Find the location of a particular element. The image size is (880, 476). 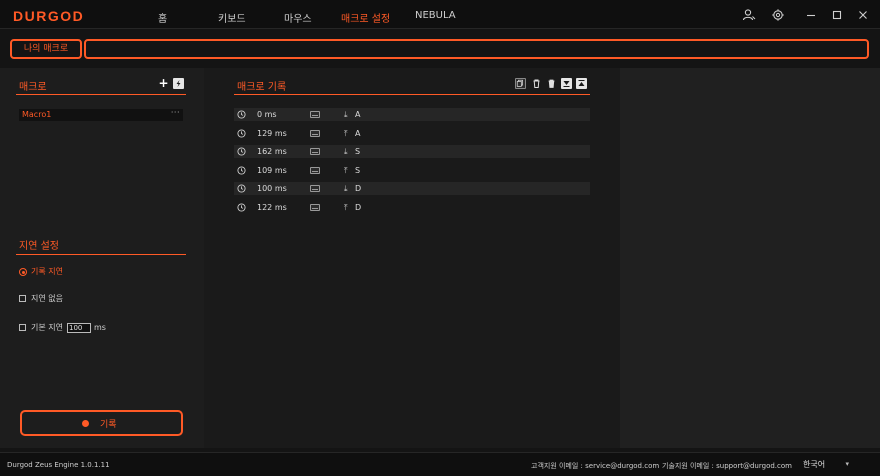

macro-list-title: 매크로 is located at coordinates (33, 87).